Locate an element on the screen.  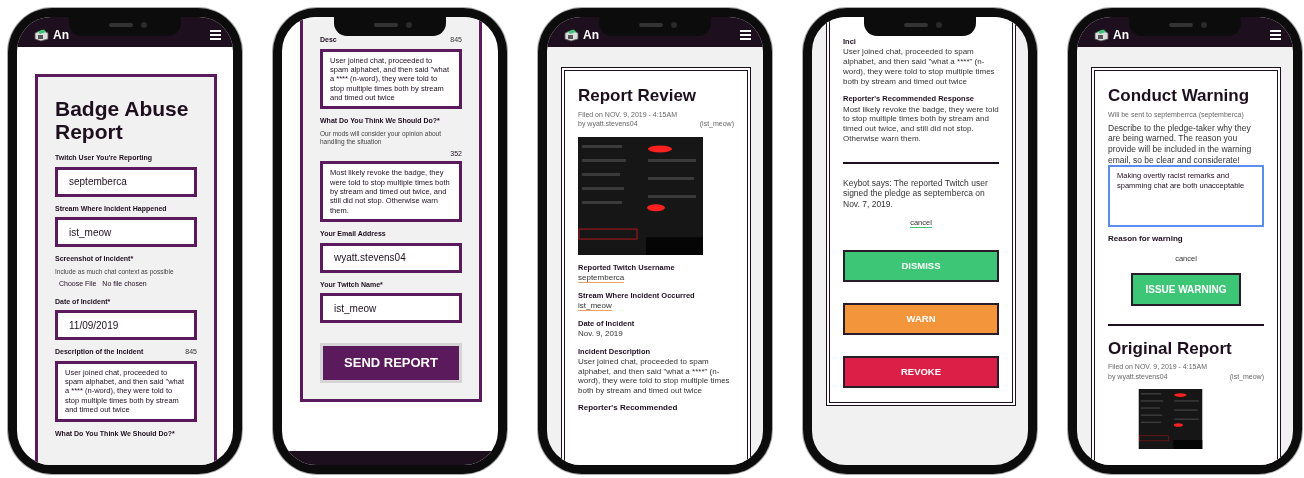
page-title: Conduct Warning is located at coordinates (1179, 96).